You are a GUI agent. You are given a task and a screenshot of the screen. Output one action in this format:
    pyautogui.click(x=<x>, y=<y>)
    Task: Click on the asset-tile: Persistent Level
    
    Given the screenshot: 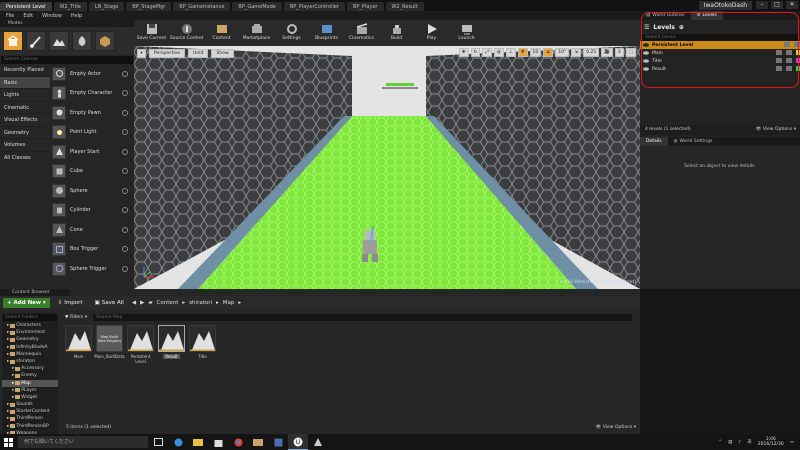 What is the action you would take?
    pyautogui.click(x=140, y=344)
    